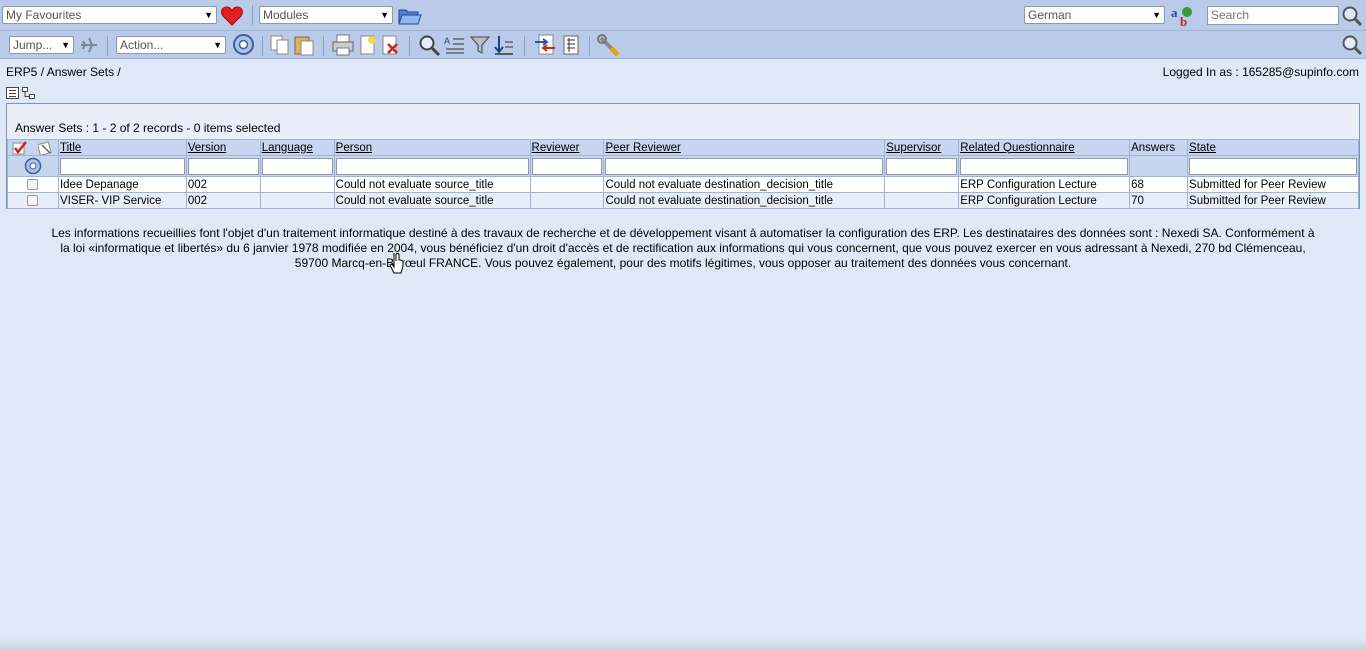  I want to click on report-icon, so click(571, 45).